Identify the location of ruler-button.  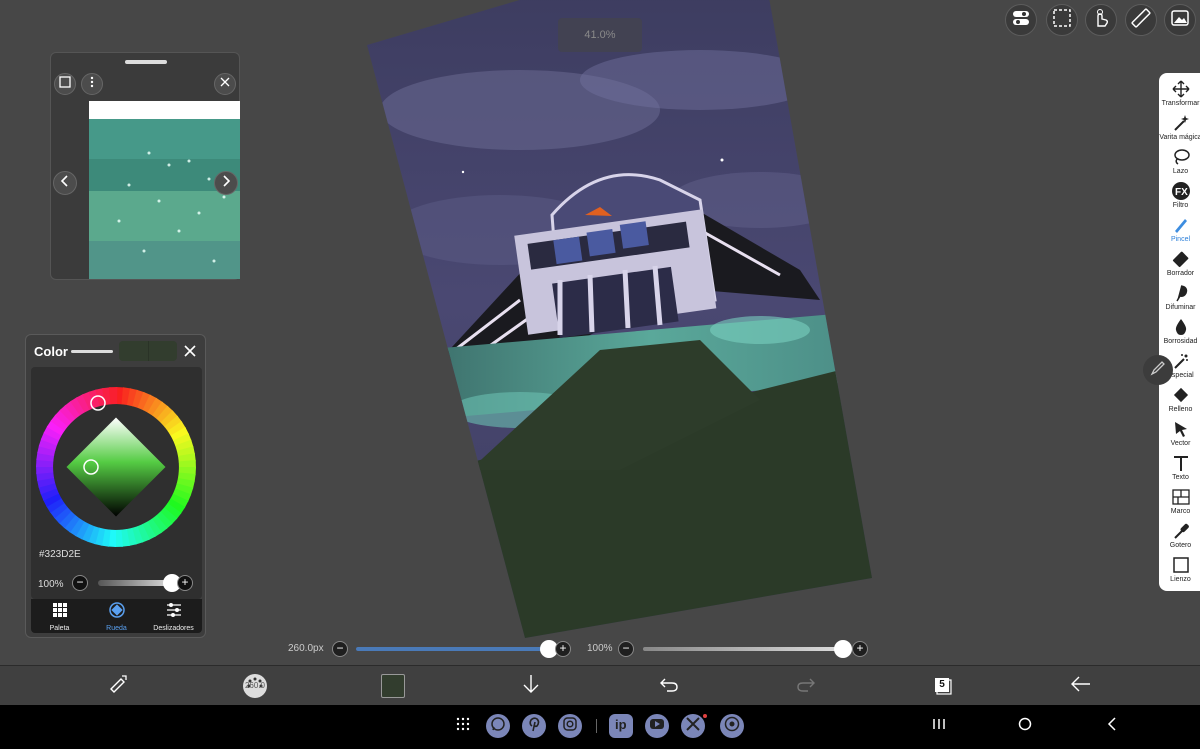
(1141, 20).